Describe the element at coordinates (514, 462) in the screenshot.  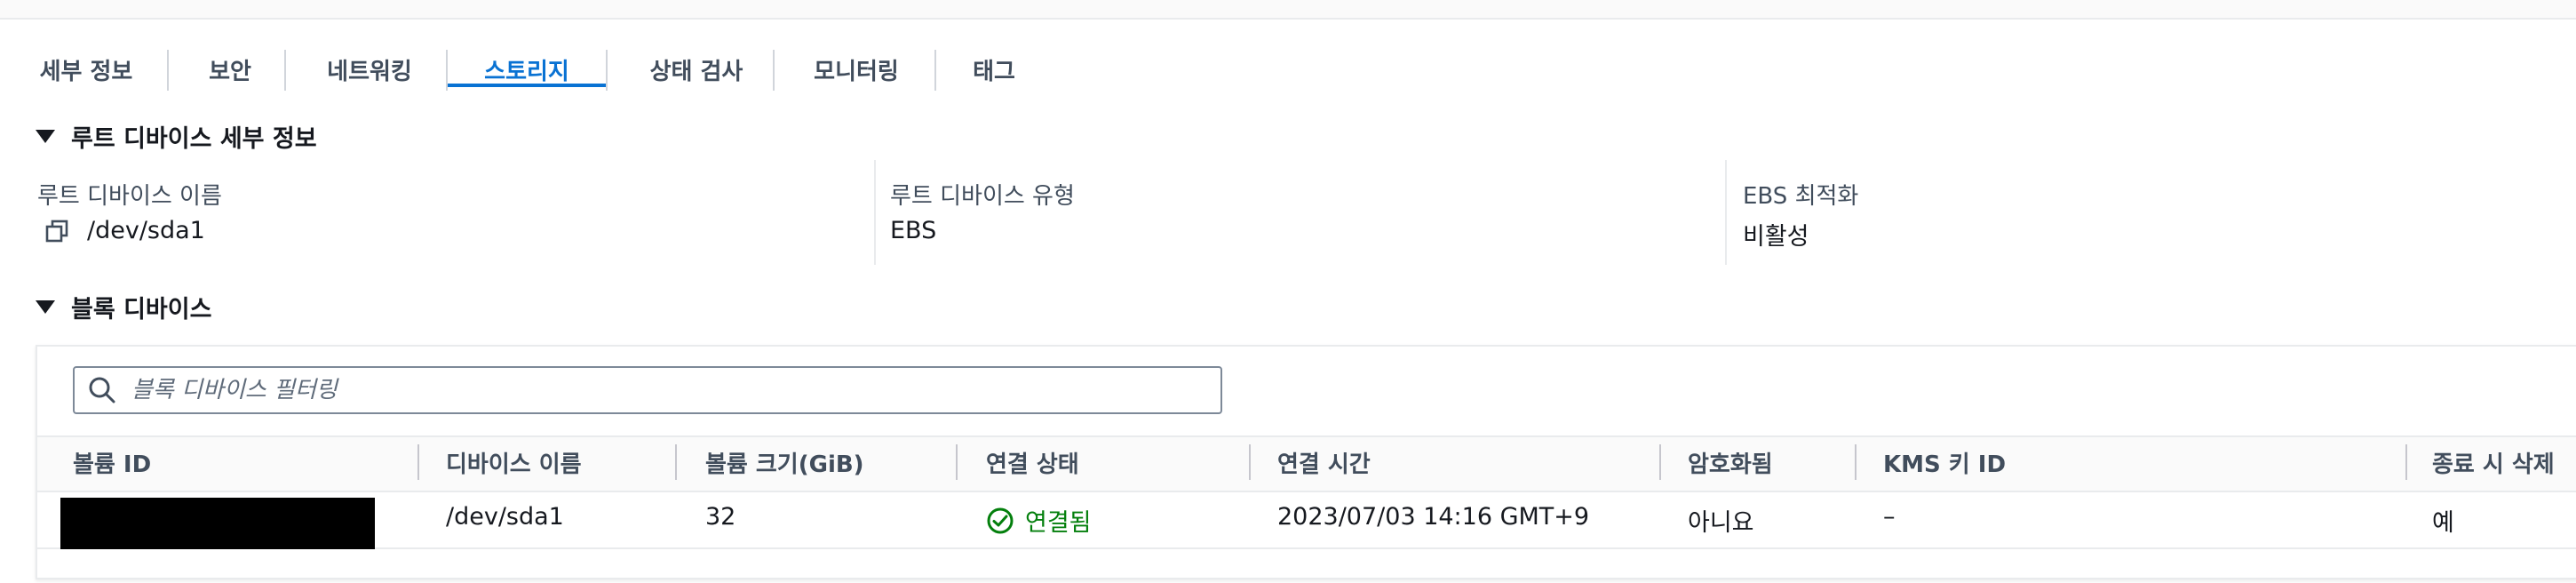
I see `col-device-name: 디바이스 이름` at that location.